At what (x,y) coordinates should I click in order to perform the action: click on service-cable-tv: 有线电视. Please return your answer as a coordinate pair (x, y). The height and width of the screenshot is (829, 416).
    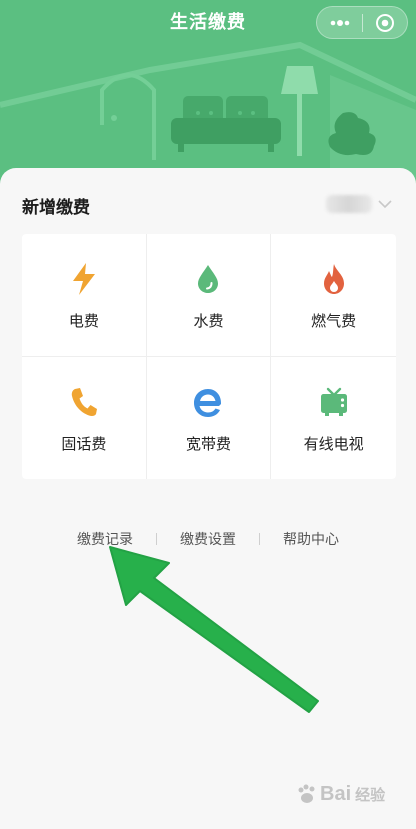
    Looking at the image, I should click on (333, 418).